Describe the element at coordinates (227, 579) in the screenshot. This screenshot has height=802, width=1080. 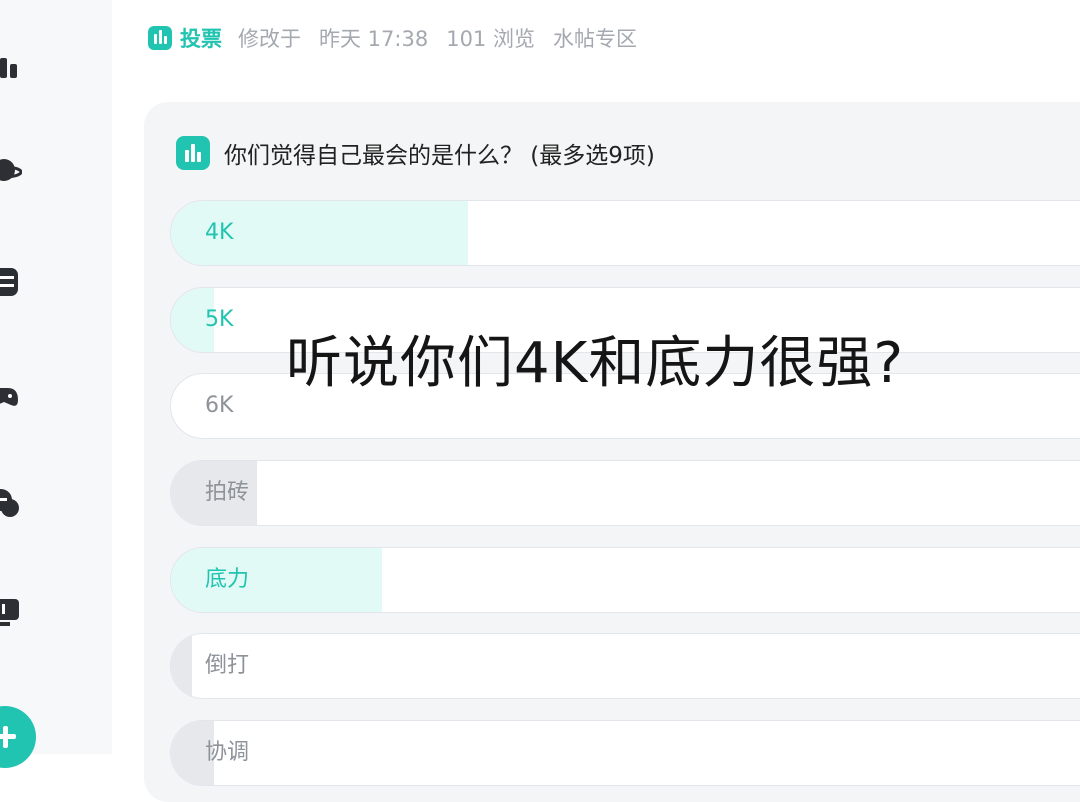
I see `poll-option-label: 底力` at that location.